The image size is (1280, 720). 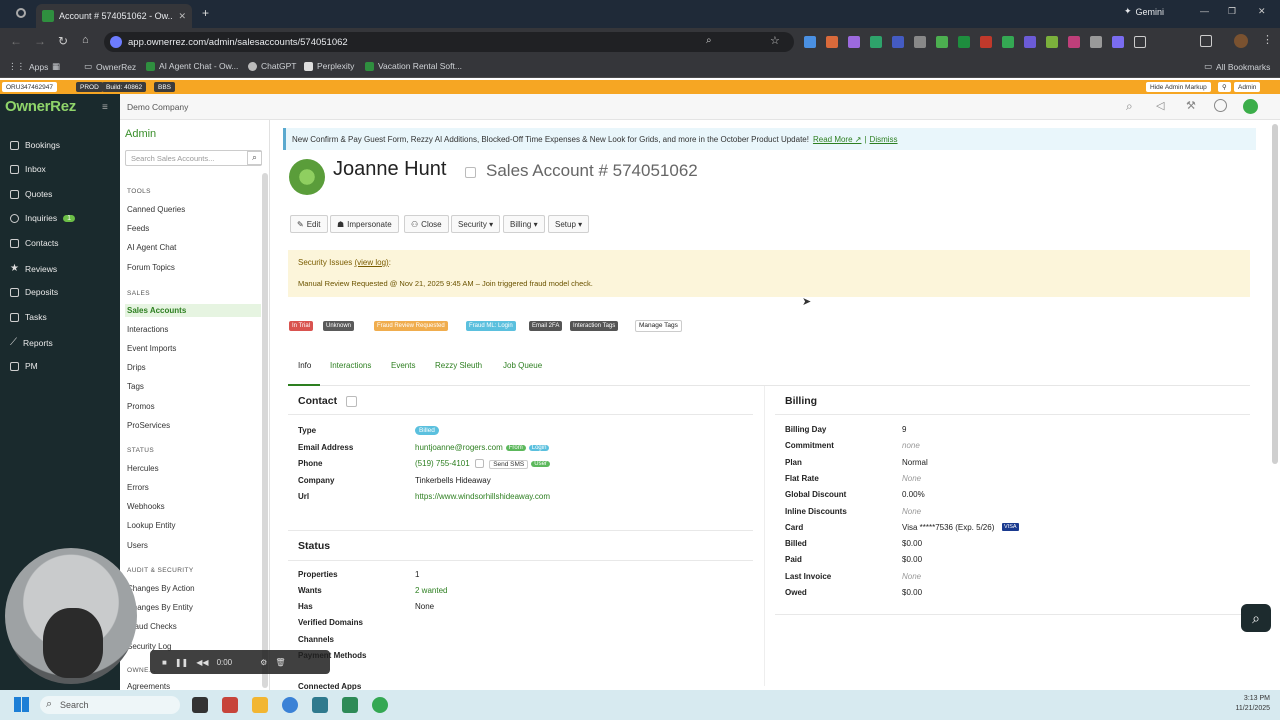 I want to click on subnav-changes-by-action: Changes By Action, so click(x=161, y=588).